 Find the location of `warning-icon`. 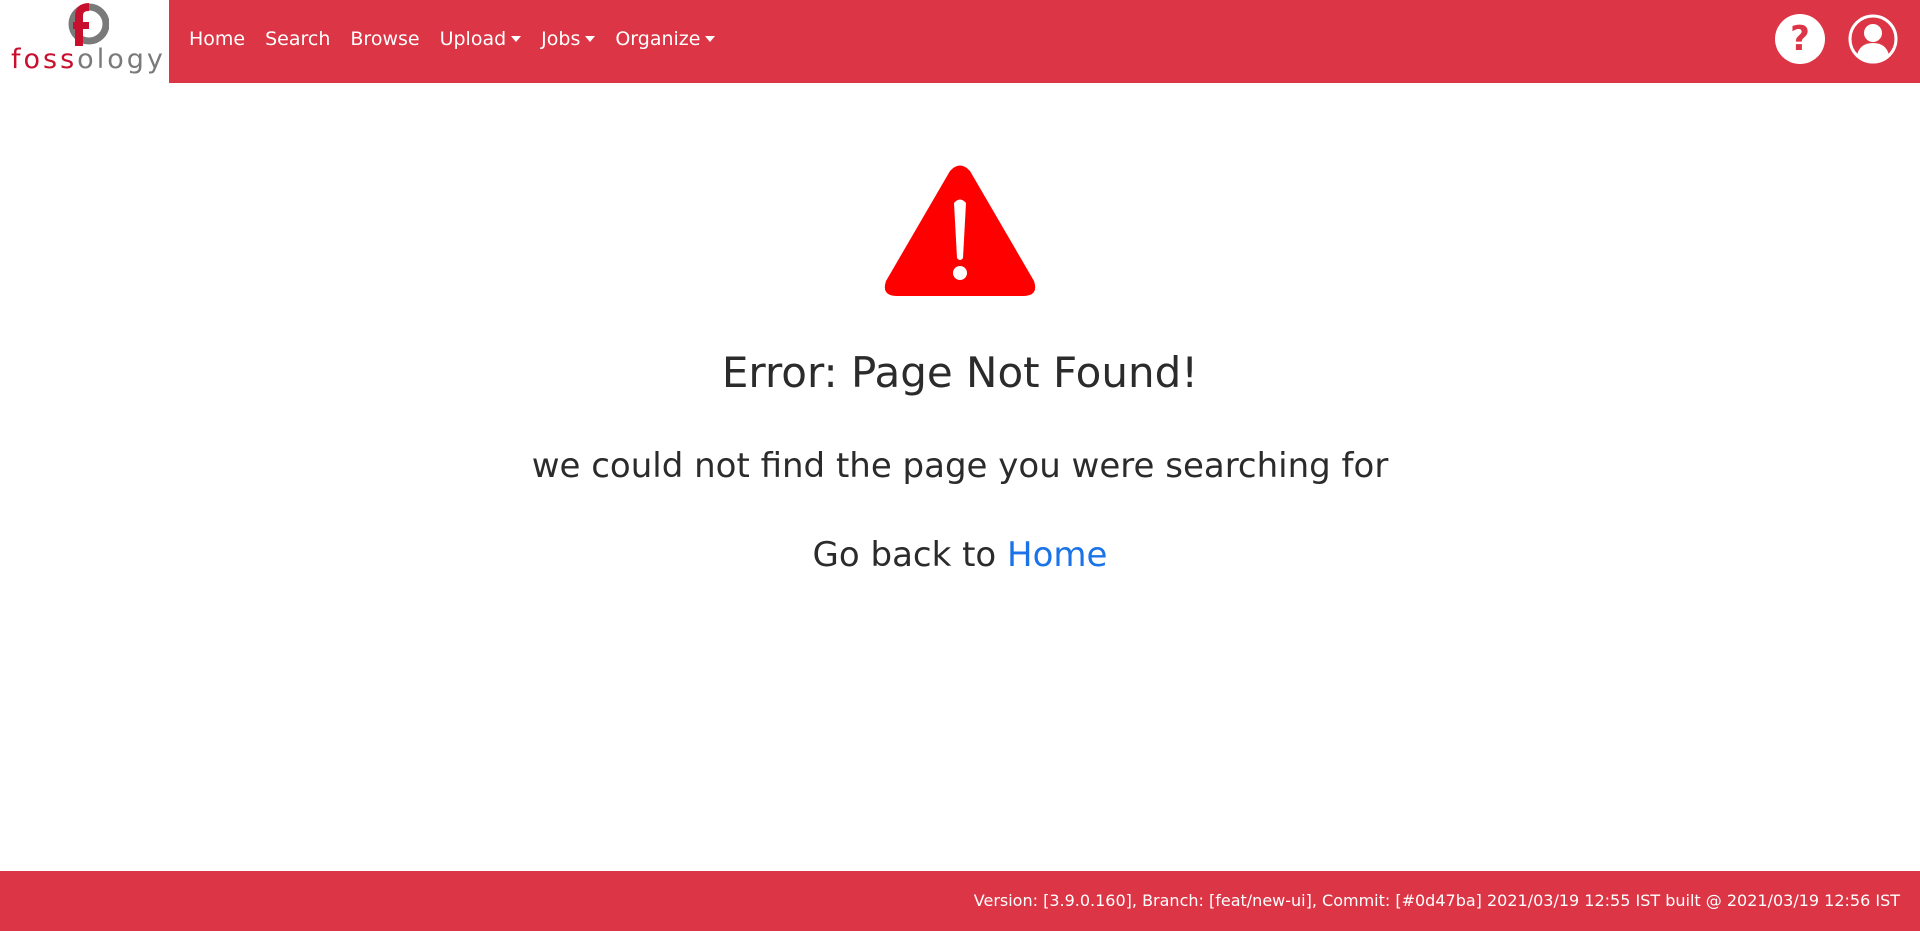

warning-icon is located at coordinates (960, 230).